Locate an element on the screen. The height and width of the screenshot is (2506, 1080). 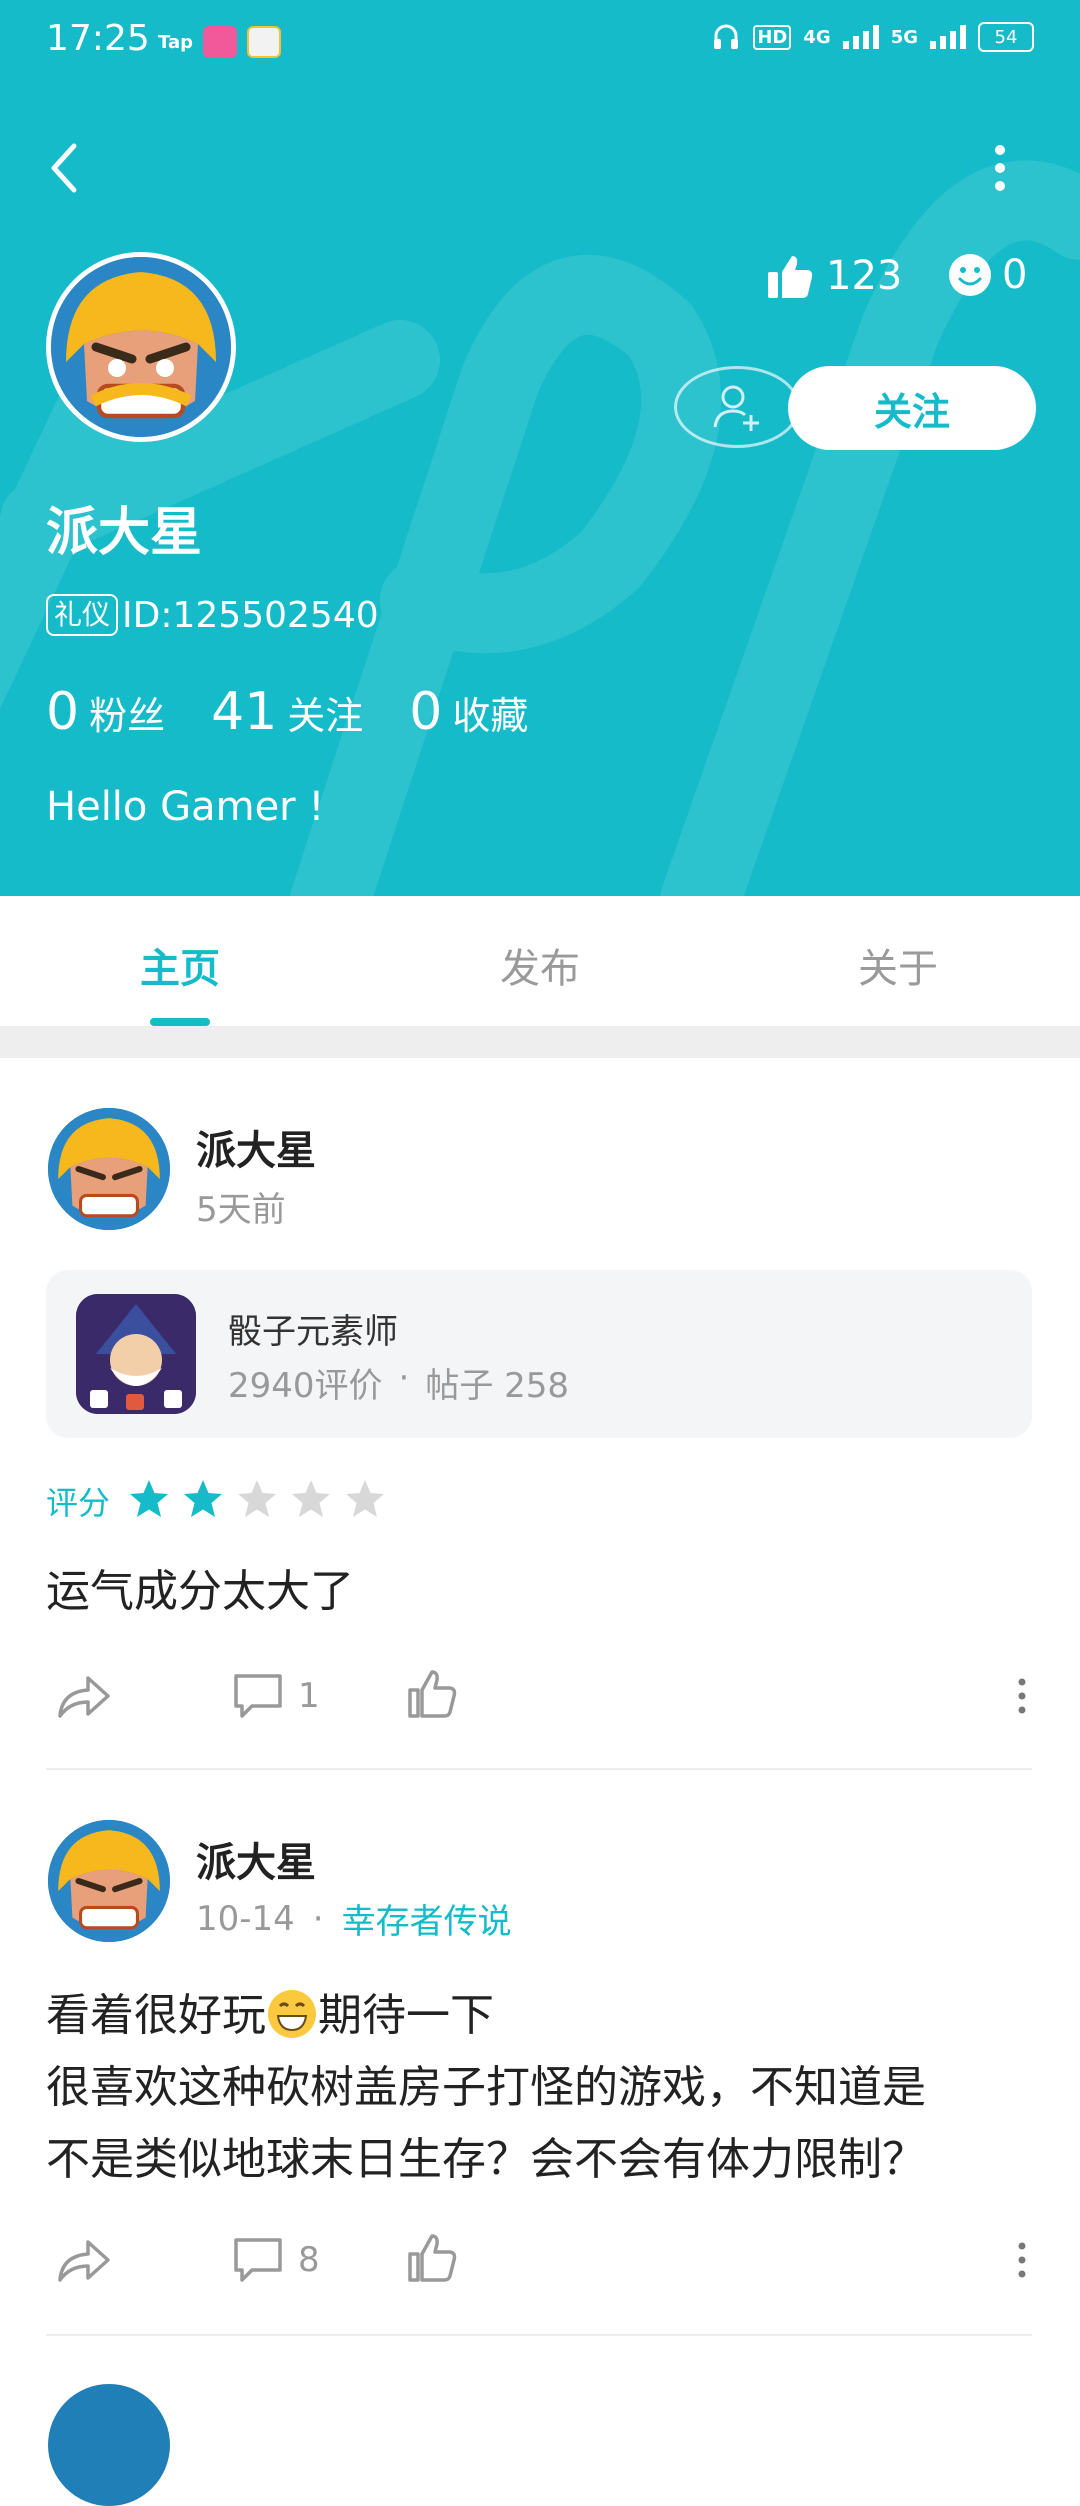
following-count: 41 is located at coordinates (244, 712).